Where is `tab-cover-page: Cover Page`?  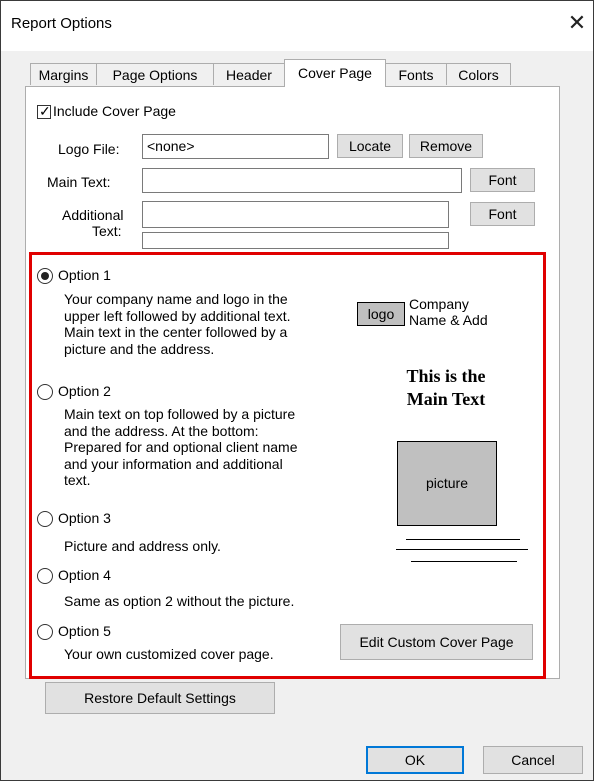
tab-cover-page: Cover Page is located at coordinates (335, 73).